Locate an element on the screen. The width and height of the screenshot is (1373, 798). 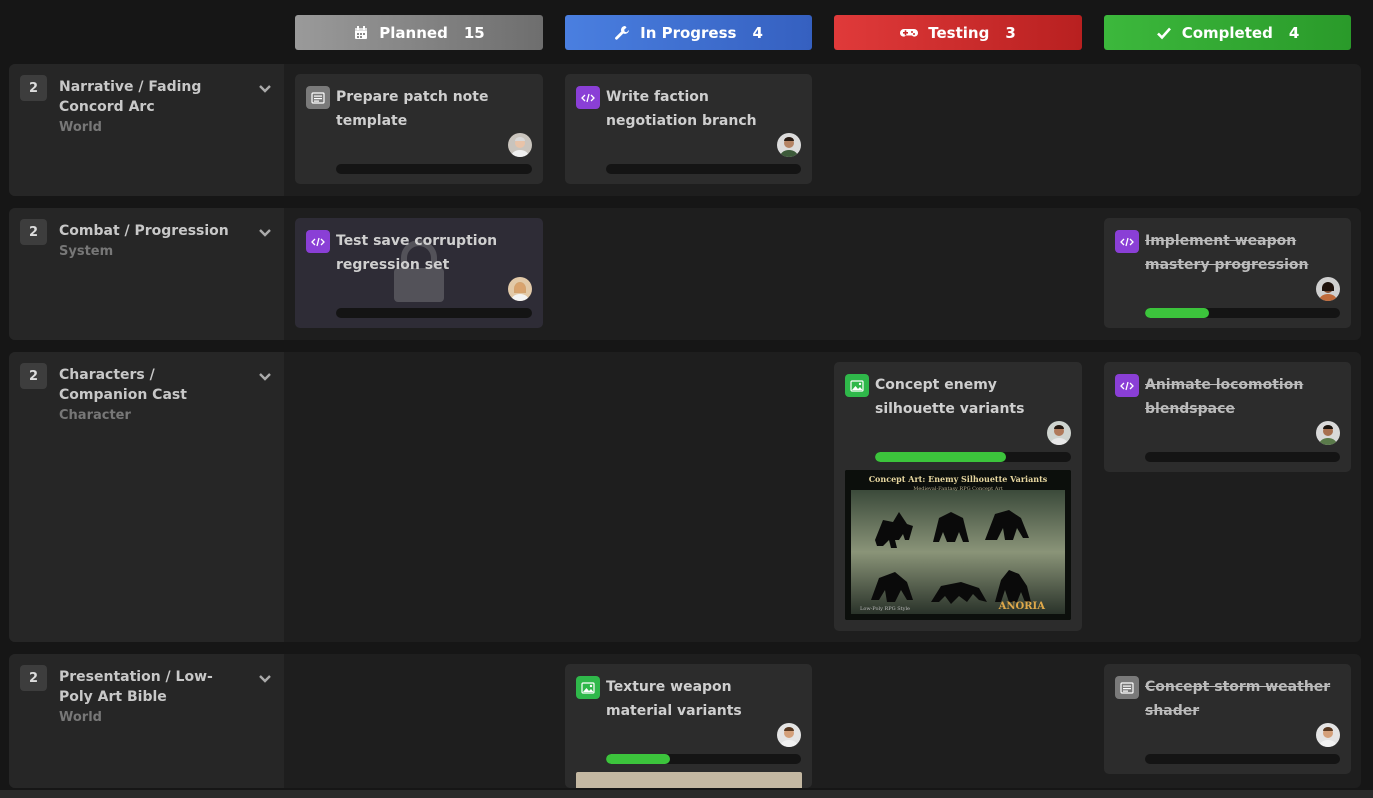
task-title: Texture weapon material variants is located at coordinates (674, 699).